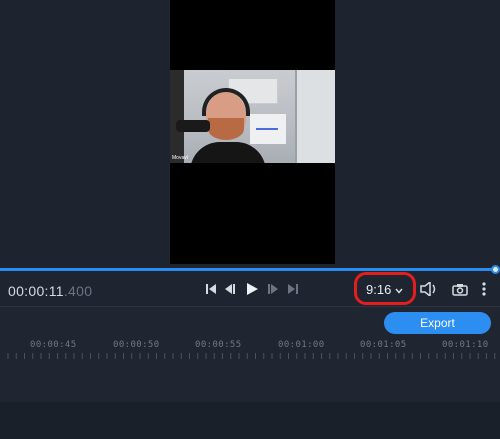 Image resolution: width=500 pixels, height=439 pixels. What do you see at coordinates (136, 345) in the screenshot?
I see `ruler-label: 00:00:50` at bounding box center [136, 345].